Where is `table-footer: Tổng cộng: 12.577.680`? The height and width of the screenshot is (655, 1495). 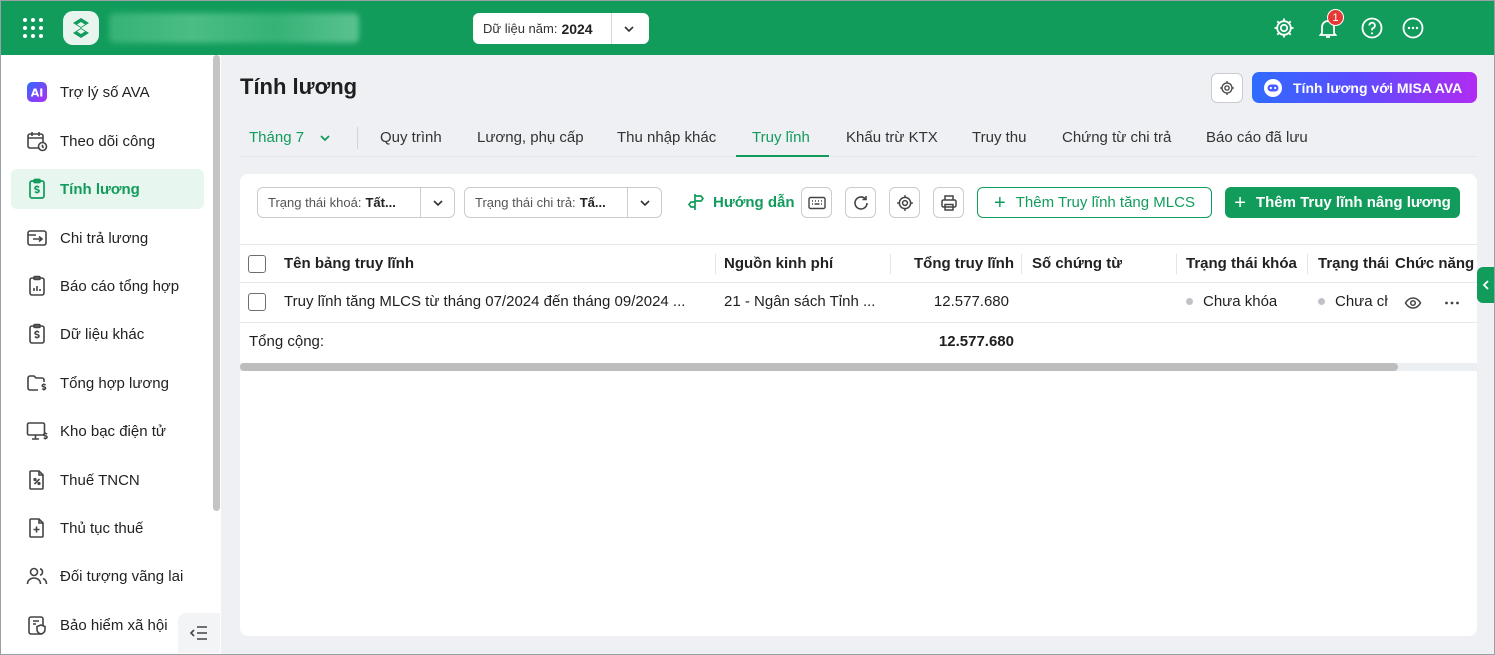 table-footer: Tổng cộng: 12.577.680 is located at coordinates (858, 343).